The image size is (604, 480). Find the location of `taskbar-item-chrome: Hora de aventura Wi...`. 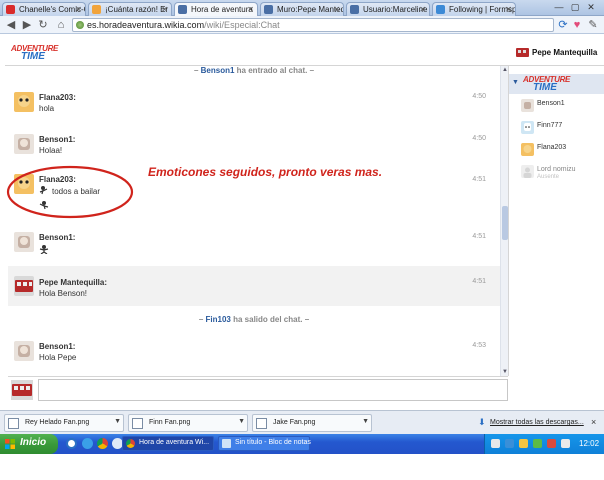

taskbar-item-chrome: Hora de aventura Wi... is located at coordinates (168, 443).